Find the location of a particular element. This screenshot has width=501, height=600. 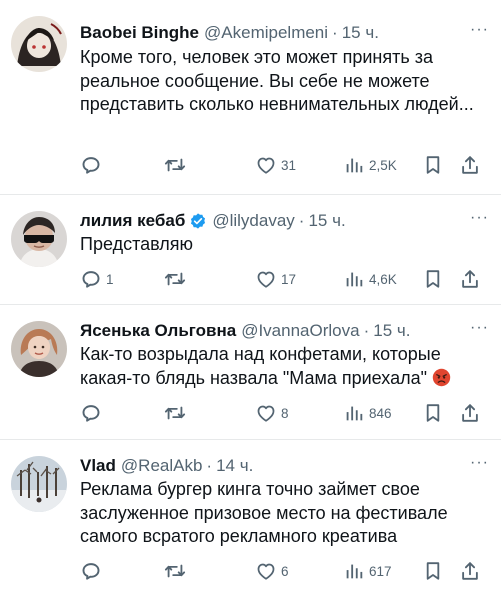

views-button: 617 is located at coordinates (367, 571).